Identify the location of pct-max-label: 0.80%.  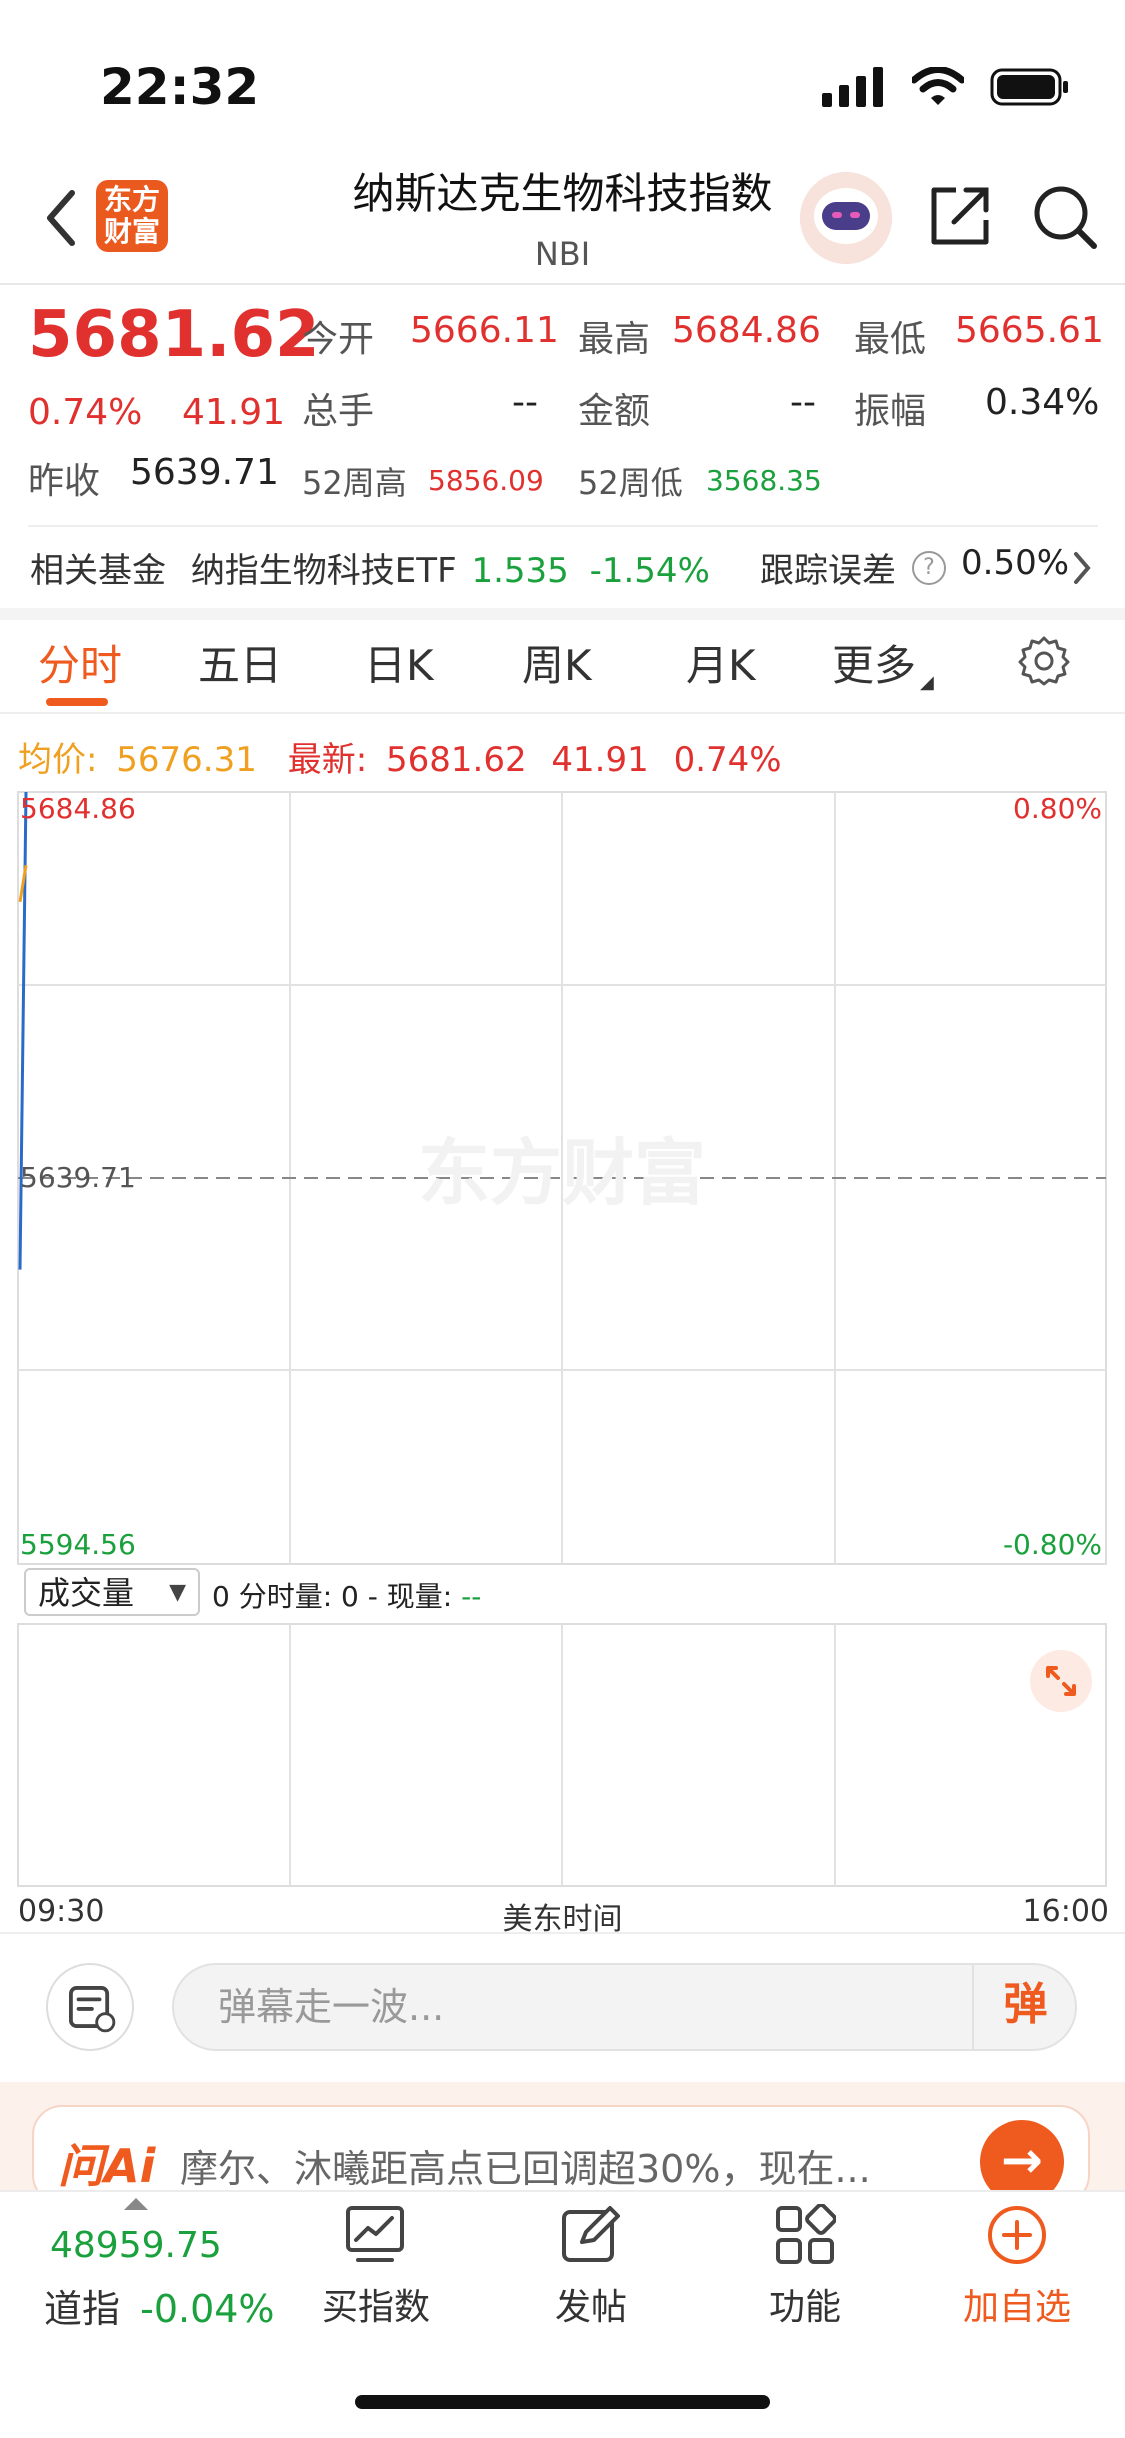
(1057, 808).